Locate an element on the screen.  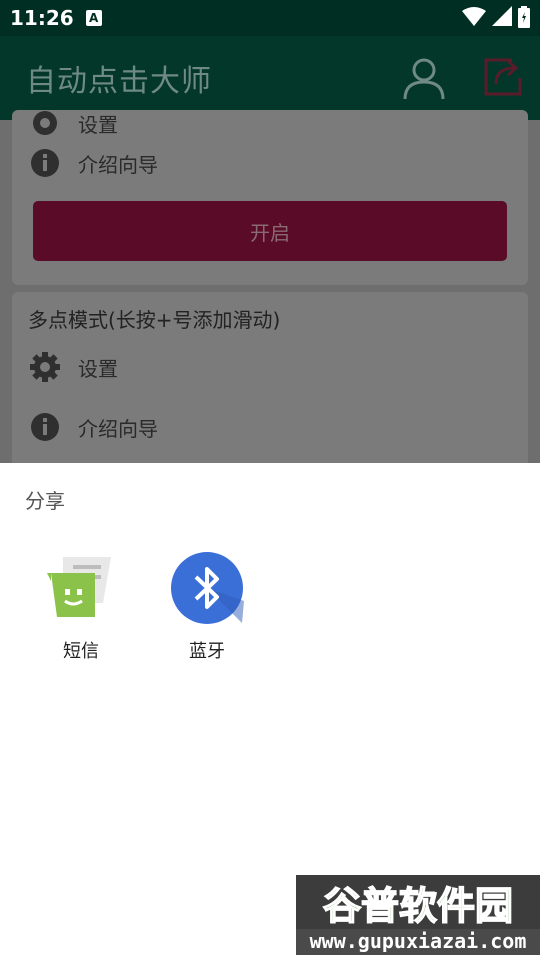
signal-icon is located at coordinates (502, 16).